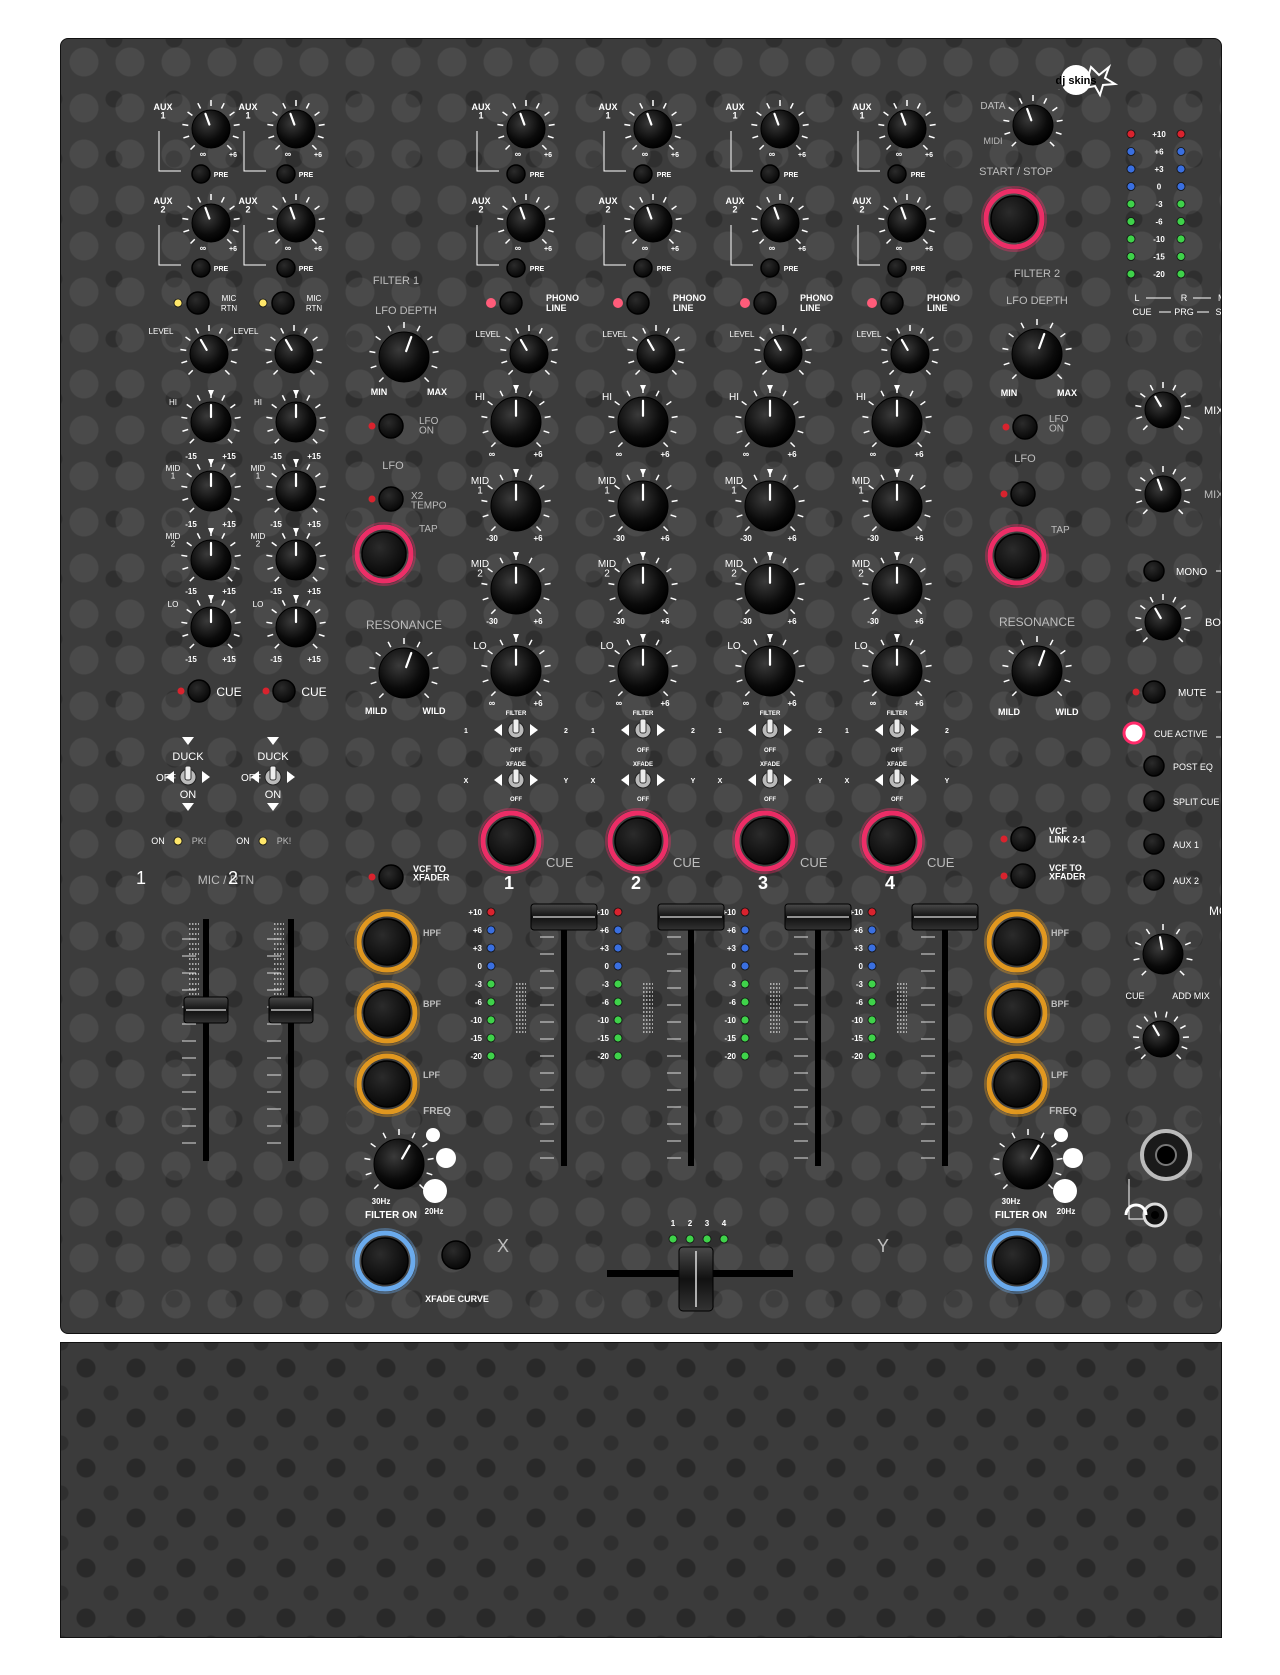 This screenshot has height=1675, width=1280. Describe the element at coordinates (897, 583) in the screenshot. I see `mid2-knob-ch4` at that location.